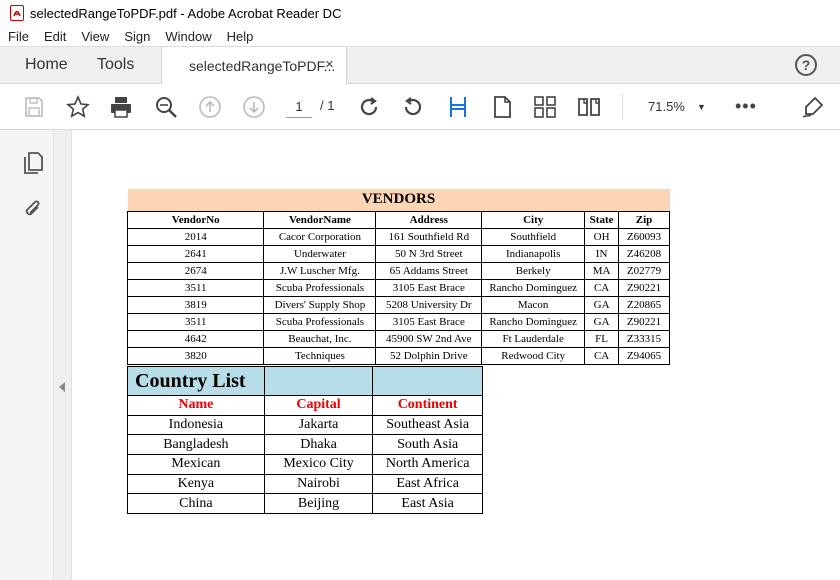  I want to click on table-cell: North America, so click(427, 464).